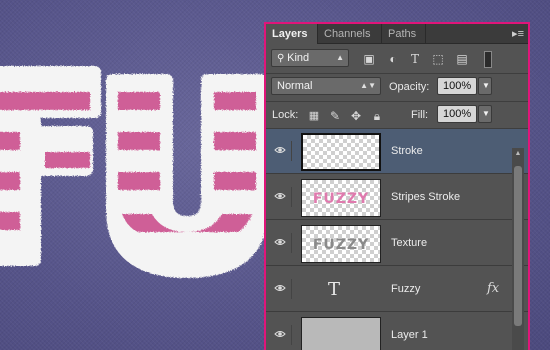 Image resolution: width=550 pixels, height=350 pixels. I want to click on layer-row-stripes-stroke: FUZZY Stripes Stroke, so click(397, 197).